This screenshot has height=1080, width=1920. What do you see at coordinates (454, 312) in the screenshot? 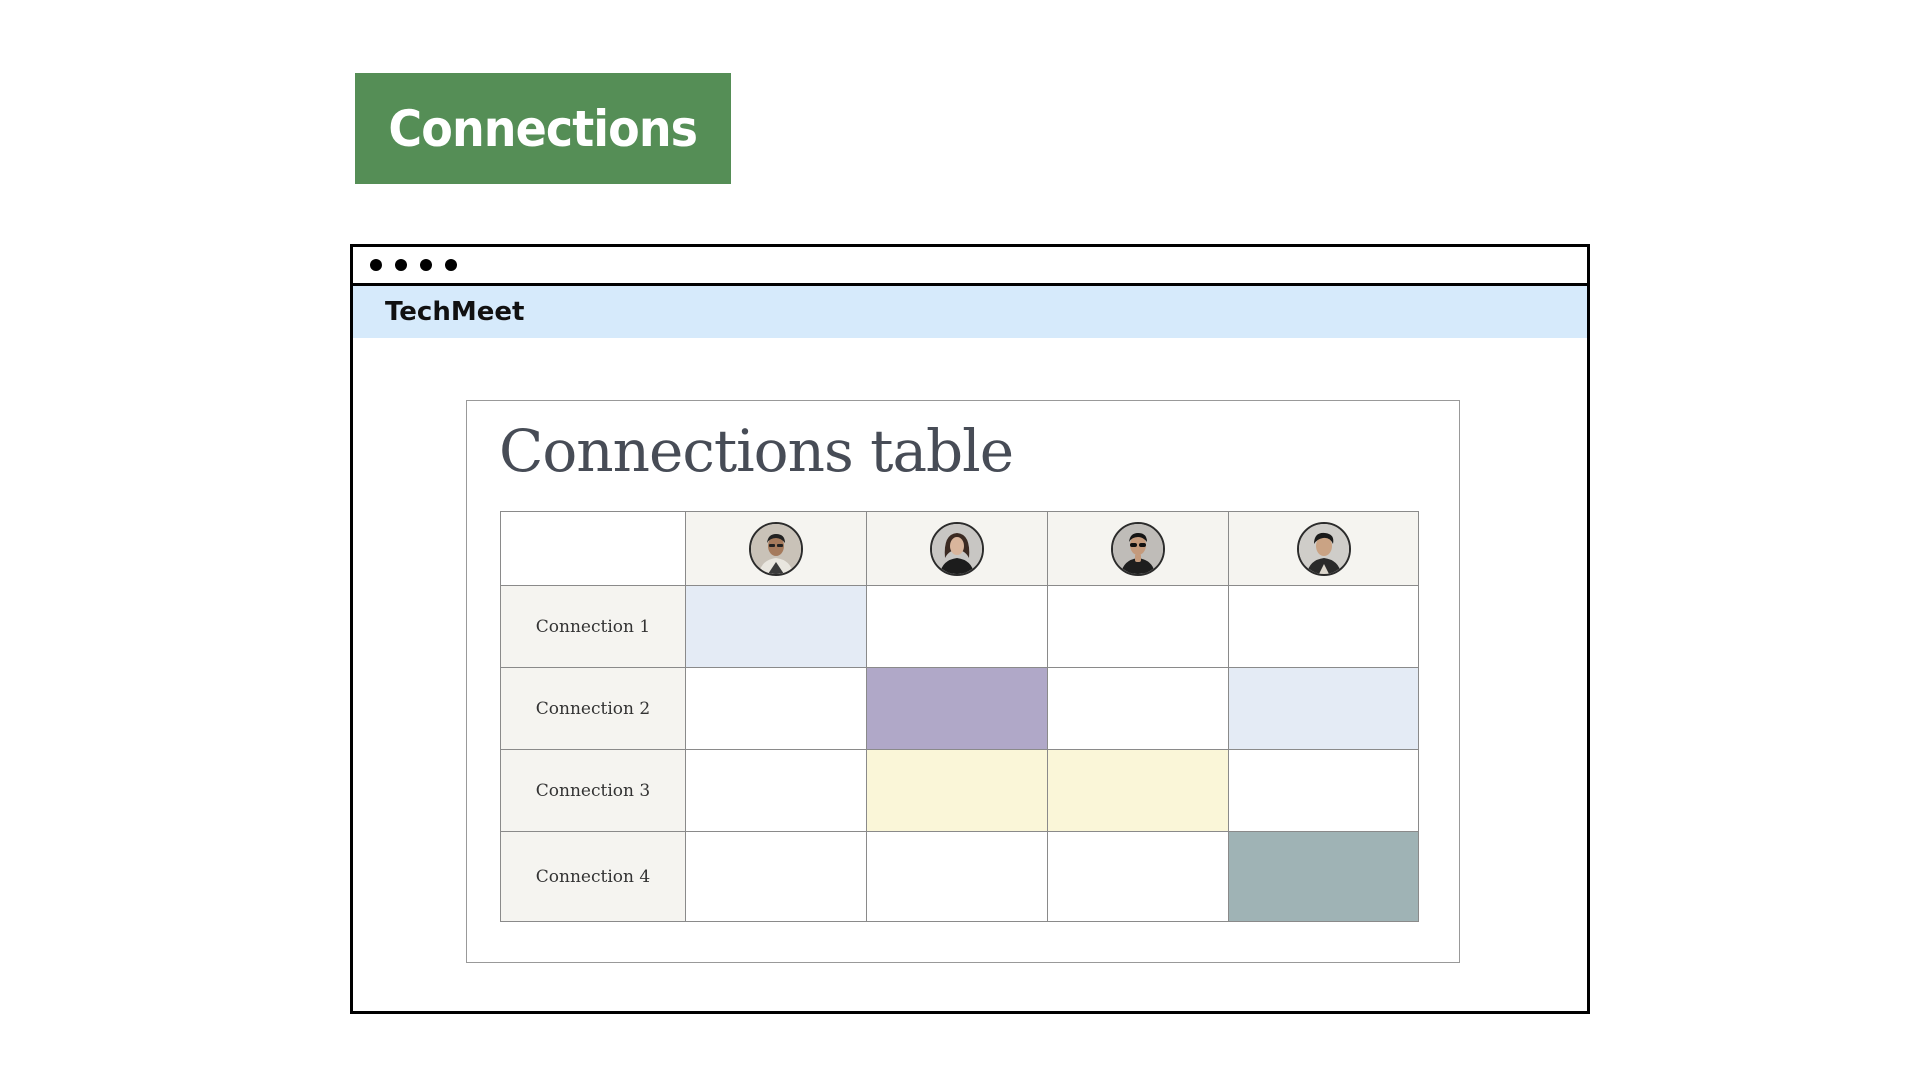
I see `app-name: TechMeet` at bounding box center [454, 312].